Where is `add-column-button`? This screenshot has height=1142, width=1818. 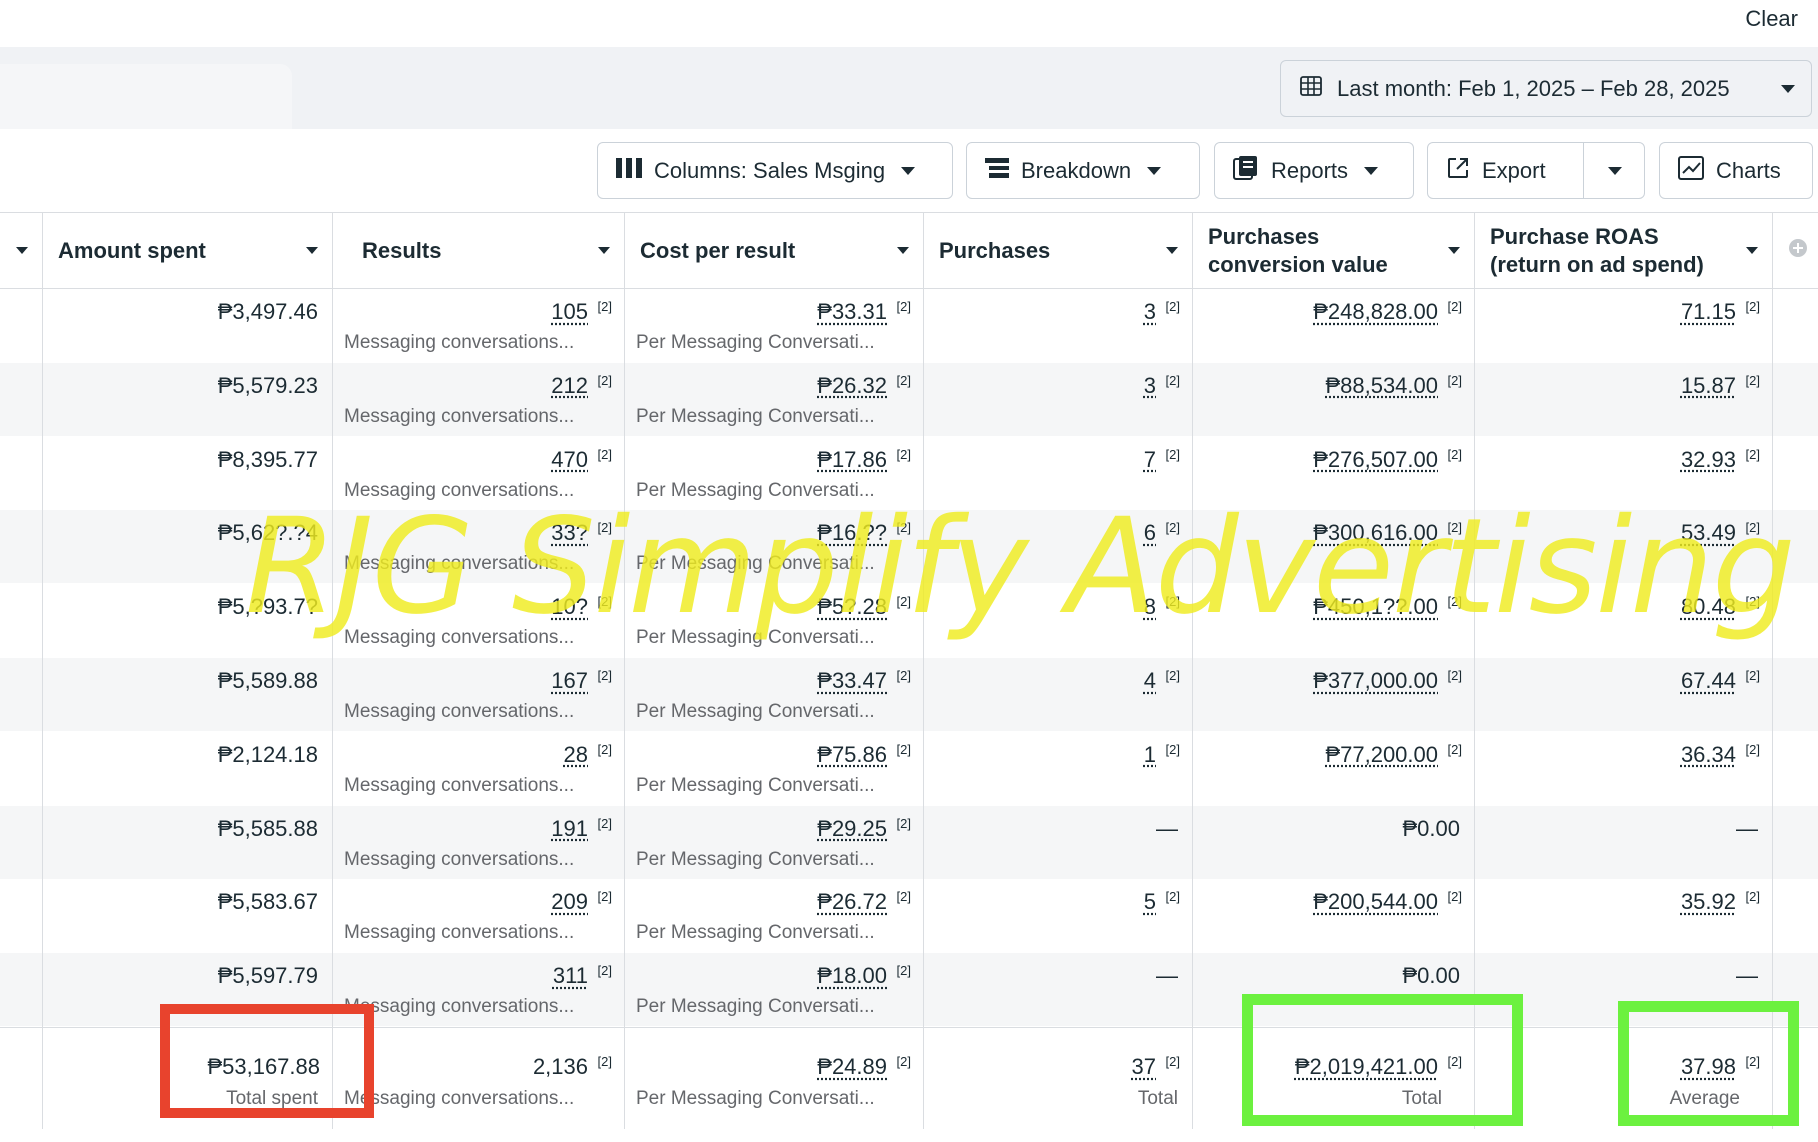 add-column-button is located at coordinates (1795, 250).